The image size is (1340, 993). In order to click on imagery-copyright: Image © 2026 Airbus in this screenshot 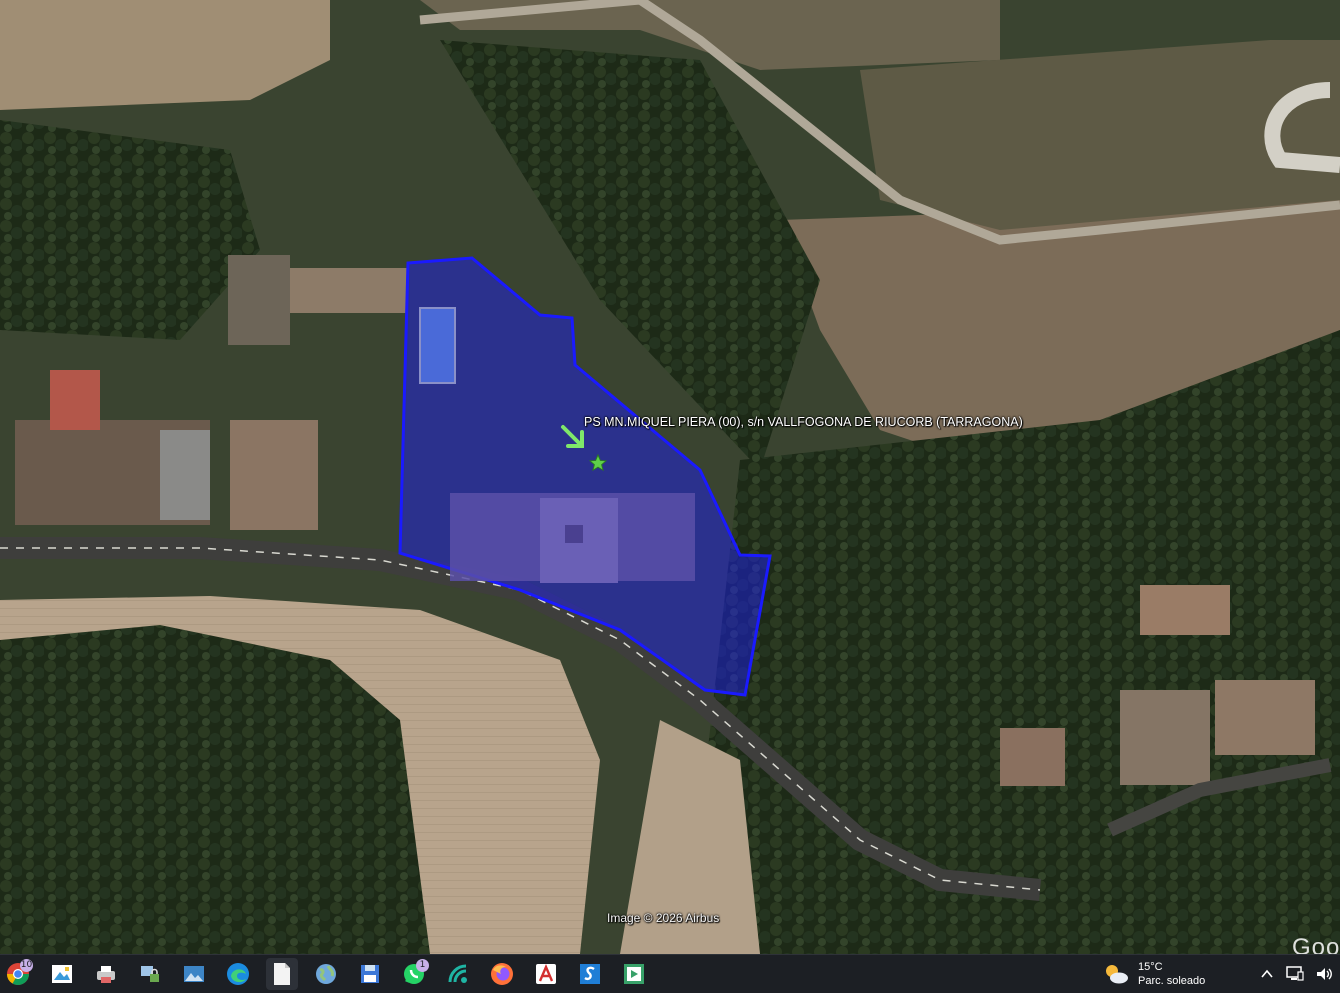, I will do `click(663, 918)`.